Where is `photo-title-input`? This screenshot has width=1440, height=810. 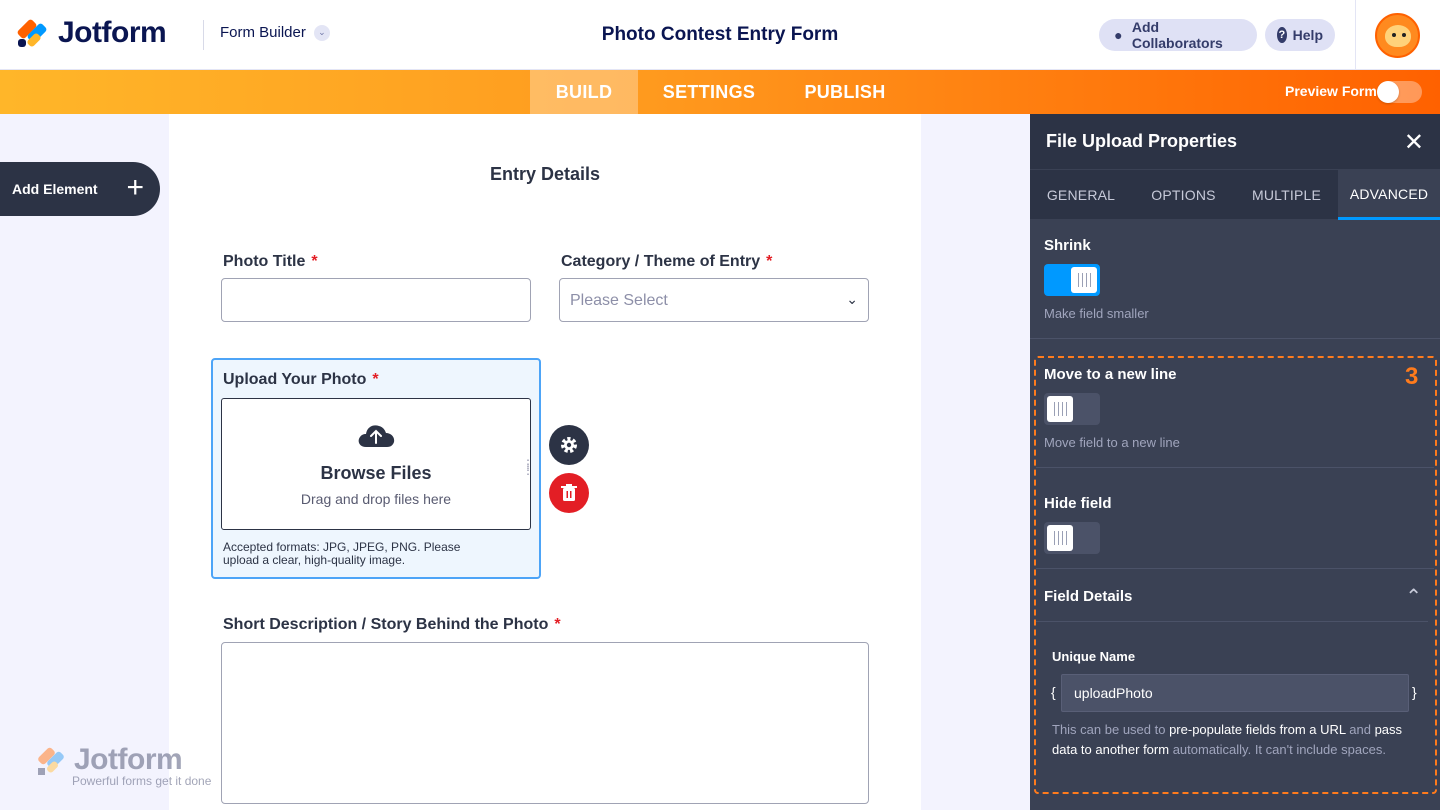
photo-title-input is located at coordinates (376, 300).